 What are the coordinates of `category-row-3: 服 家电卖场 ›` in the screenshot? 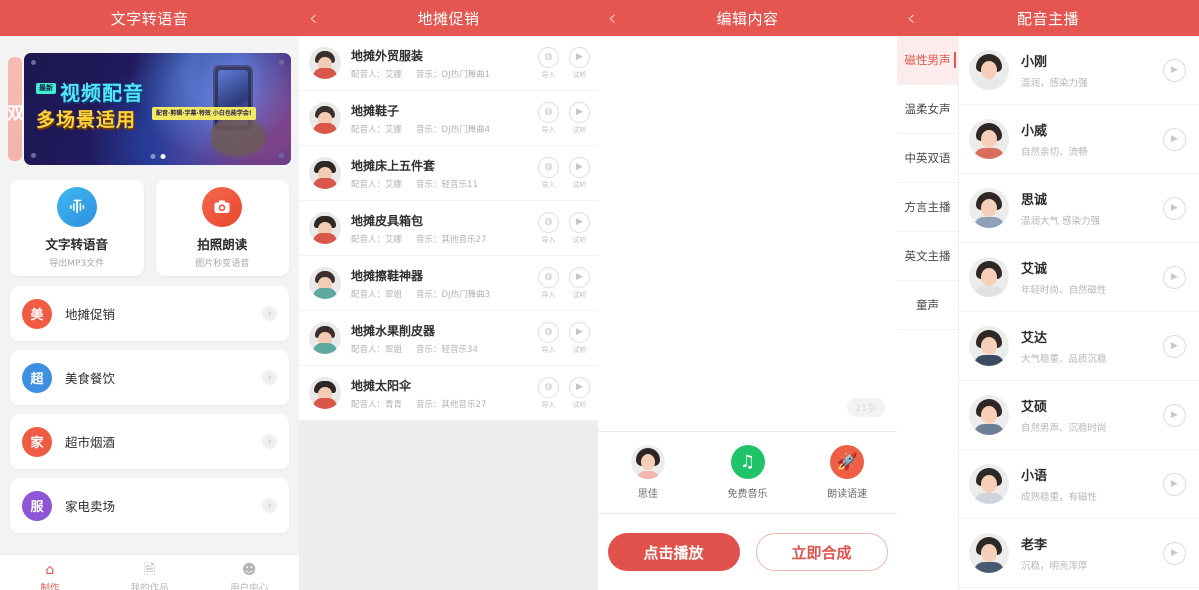 It's located at (149, 505).